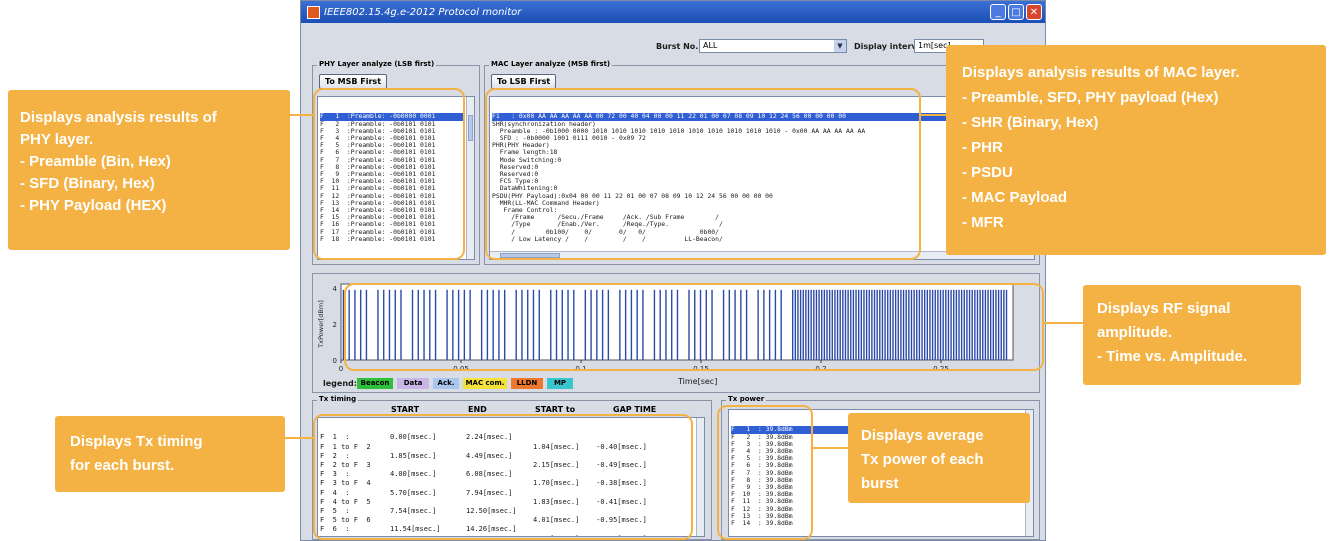  What do you see at coordinates (299, 438) in the screenshot?
I see `timing-connector` at bounding box center [299, 438].